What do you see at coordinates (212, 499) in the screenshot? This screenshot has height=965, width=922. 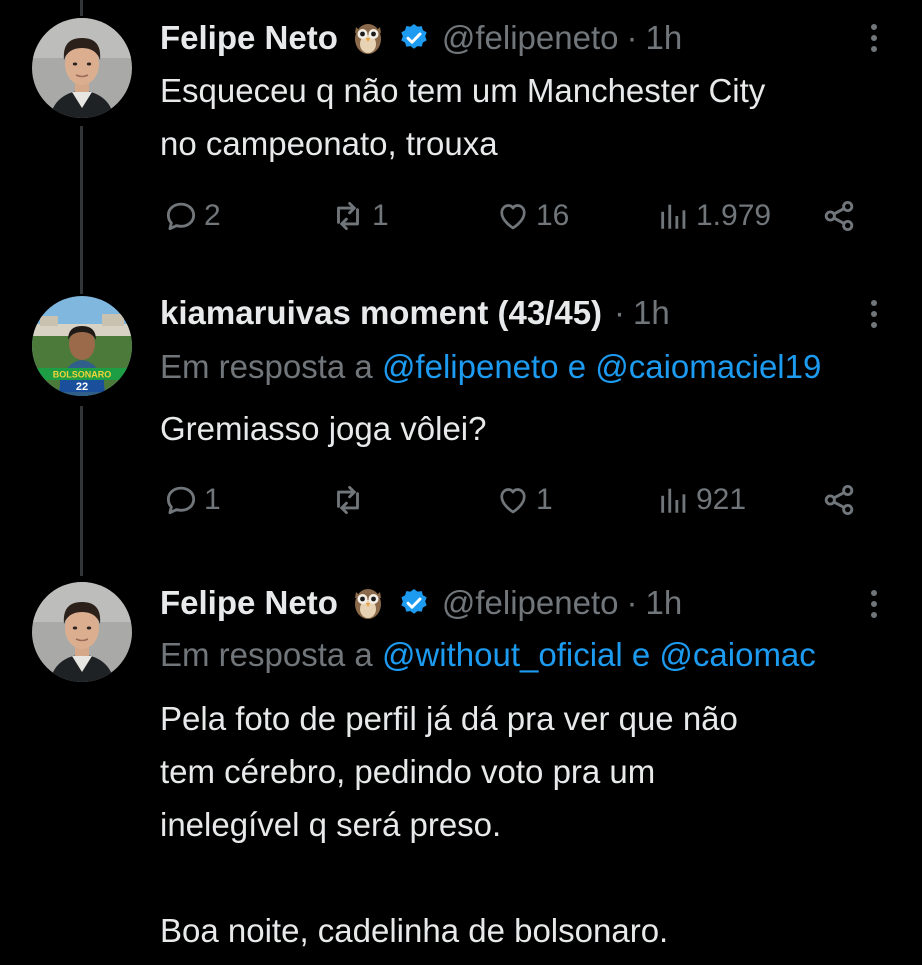 I see `reply-count: 1` at bounding box center [212, 499].